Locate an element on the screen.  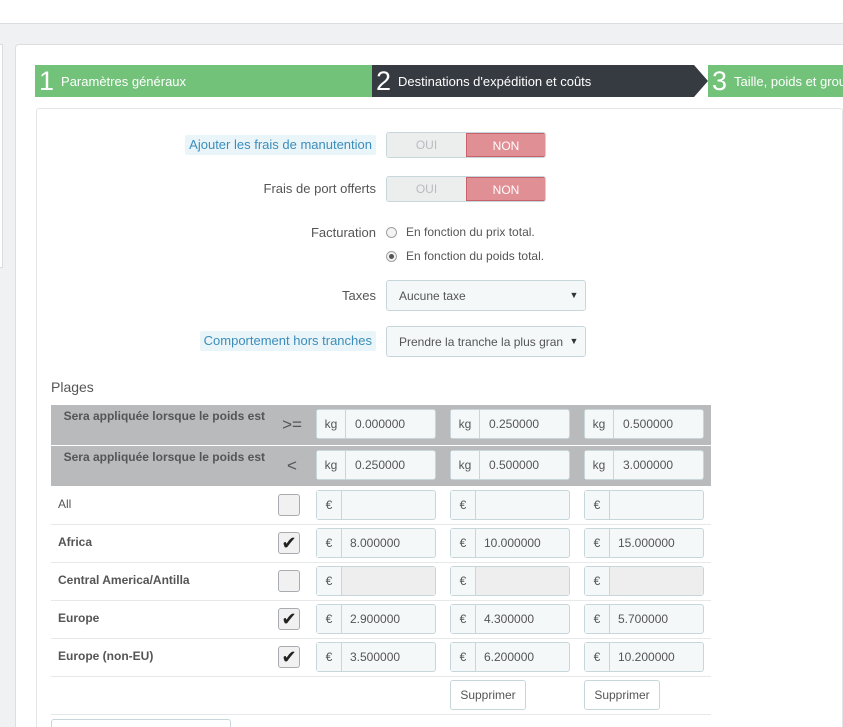
range-to-input: kg 0.250000 is located at coordinates (376, 465).